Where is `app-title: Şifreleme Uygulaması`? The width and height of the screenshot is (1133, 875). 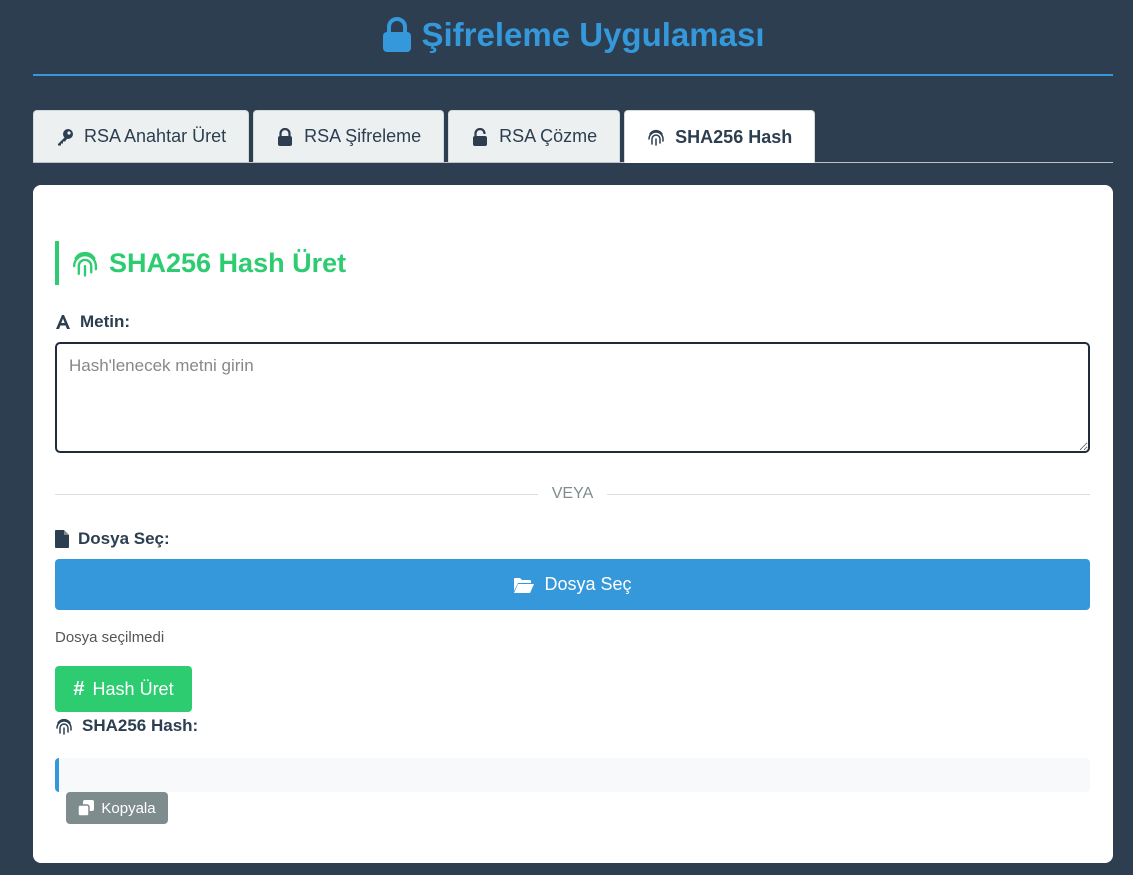
app-title: Şifreleme Uygulaması is located at coordinates (573, 35).